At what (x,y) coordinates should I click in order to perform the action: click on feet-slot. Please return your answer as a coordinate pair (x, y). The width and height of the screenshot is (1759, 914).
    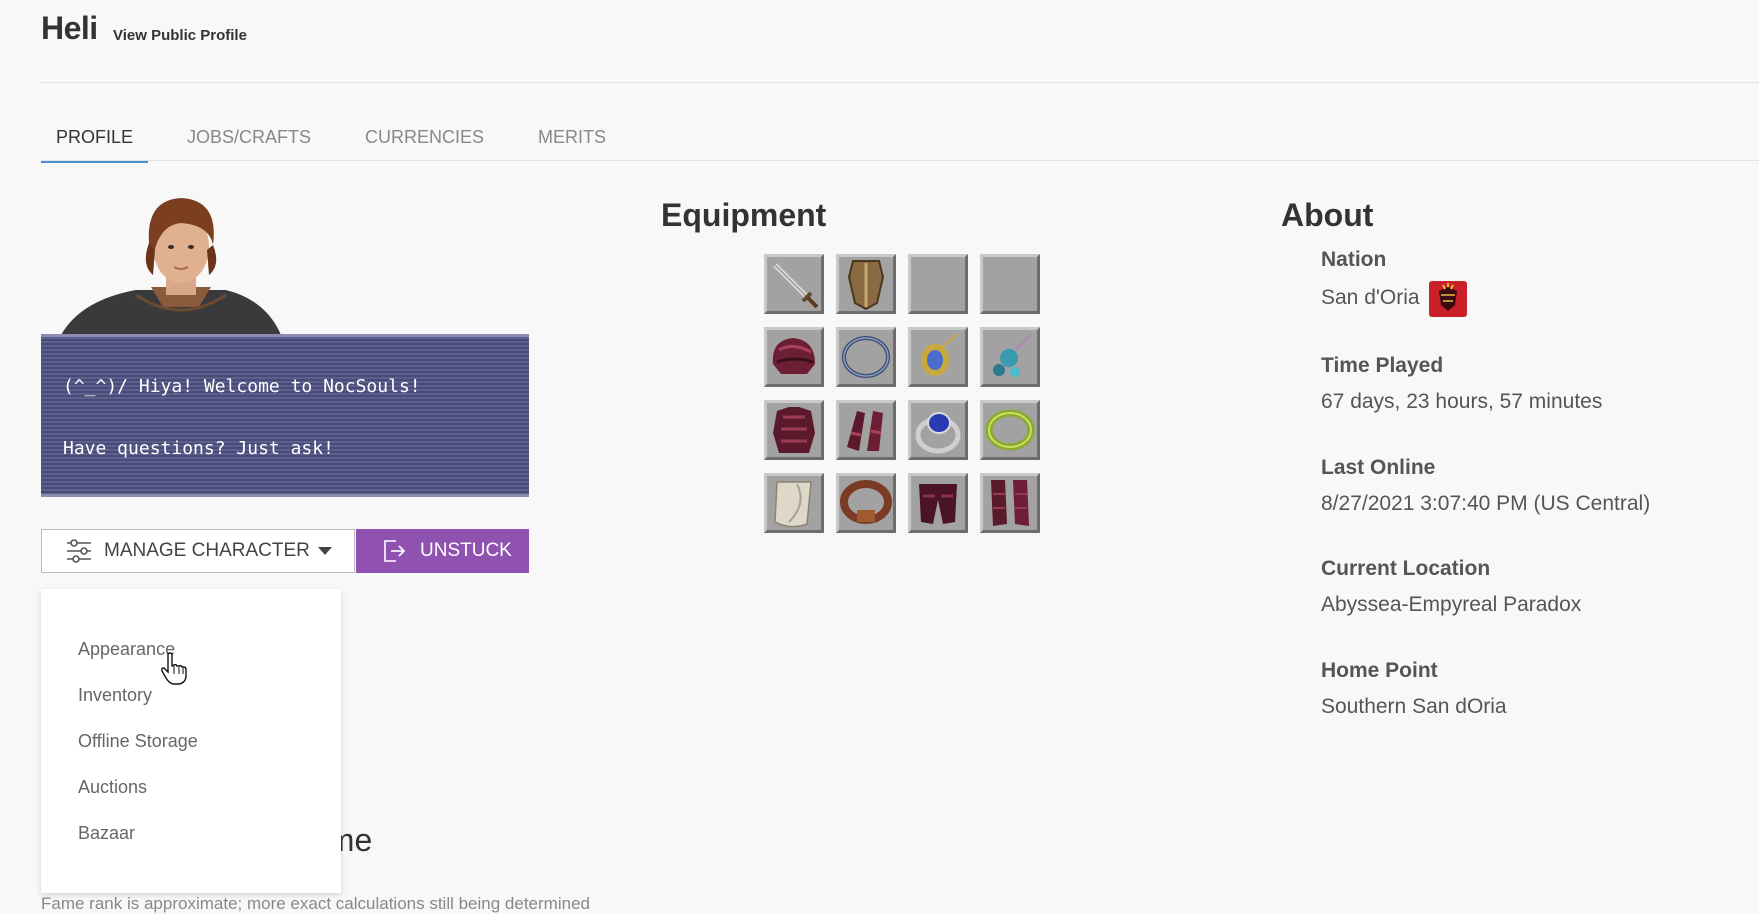
    Looking at the image, I should click on (1010, 503).